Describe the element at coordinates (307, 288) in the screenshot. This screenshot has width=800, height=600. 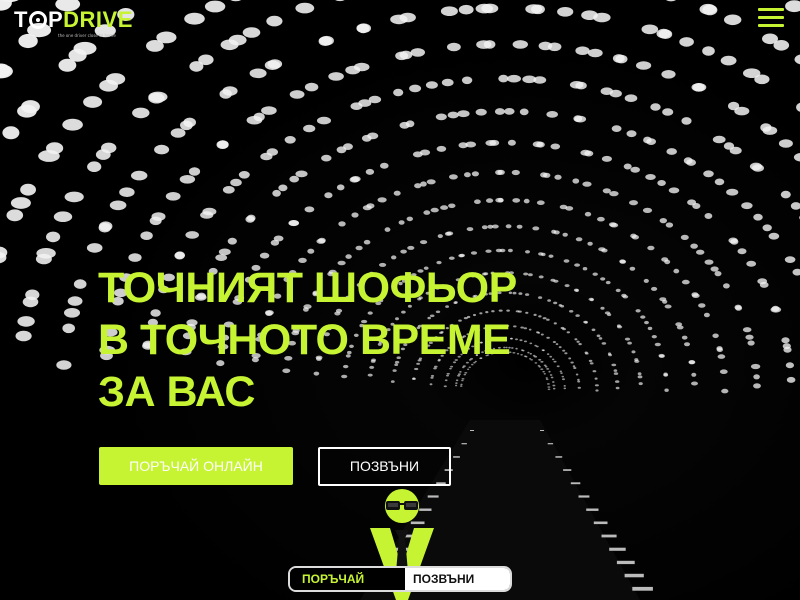
I see `headline-line-1: ТОЧНИЯТ ШОФЬОР` at that location.